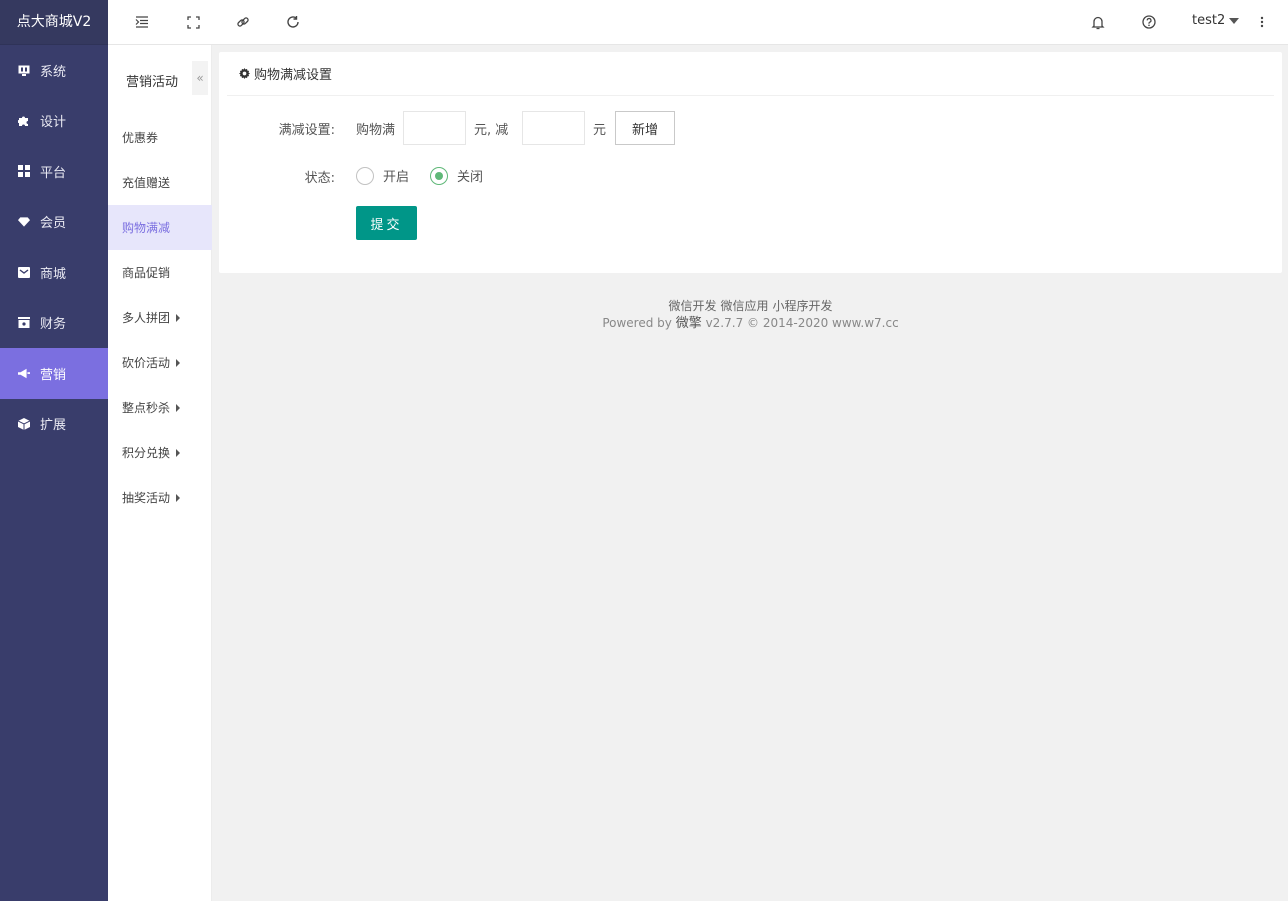 This screenshot has height=901, width=1288. Describe the element at coordinates (146, 453) in the screenshot. I see `subnav-item-label: 积分兑换` at that location.